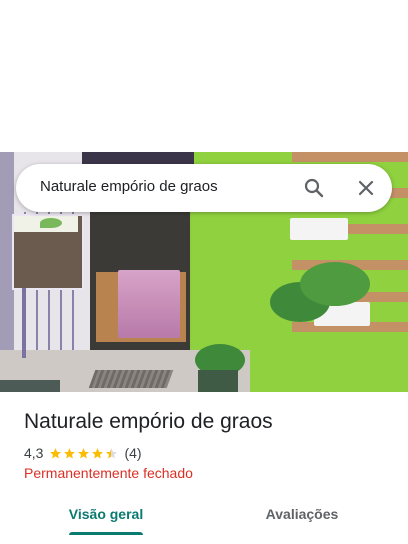  I want to click on search-input: Naturale empório de graos, so click(129, 186).